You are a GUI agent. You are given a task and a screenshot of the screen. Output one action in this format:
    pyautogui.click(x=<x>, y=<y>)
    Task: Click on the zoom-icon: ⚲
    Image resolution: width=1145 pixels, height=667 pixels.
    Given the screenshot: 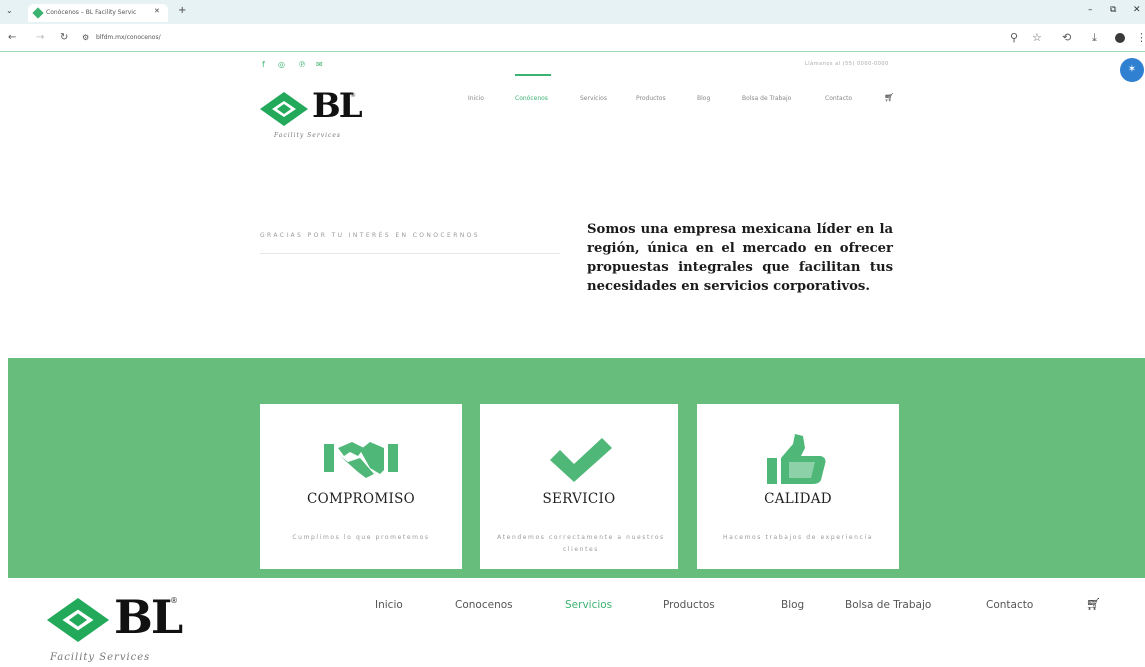 What is the action you would take?
    pyautogui.click(x=1014, y=37)
    